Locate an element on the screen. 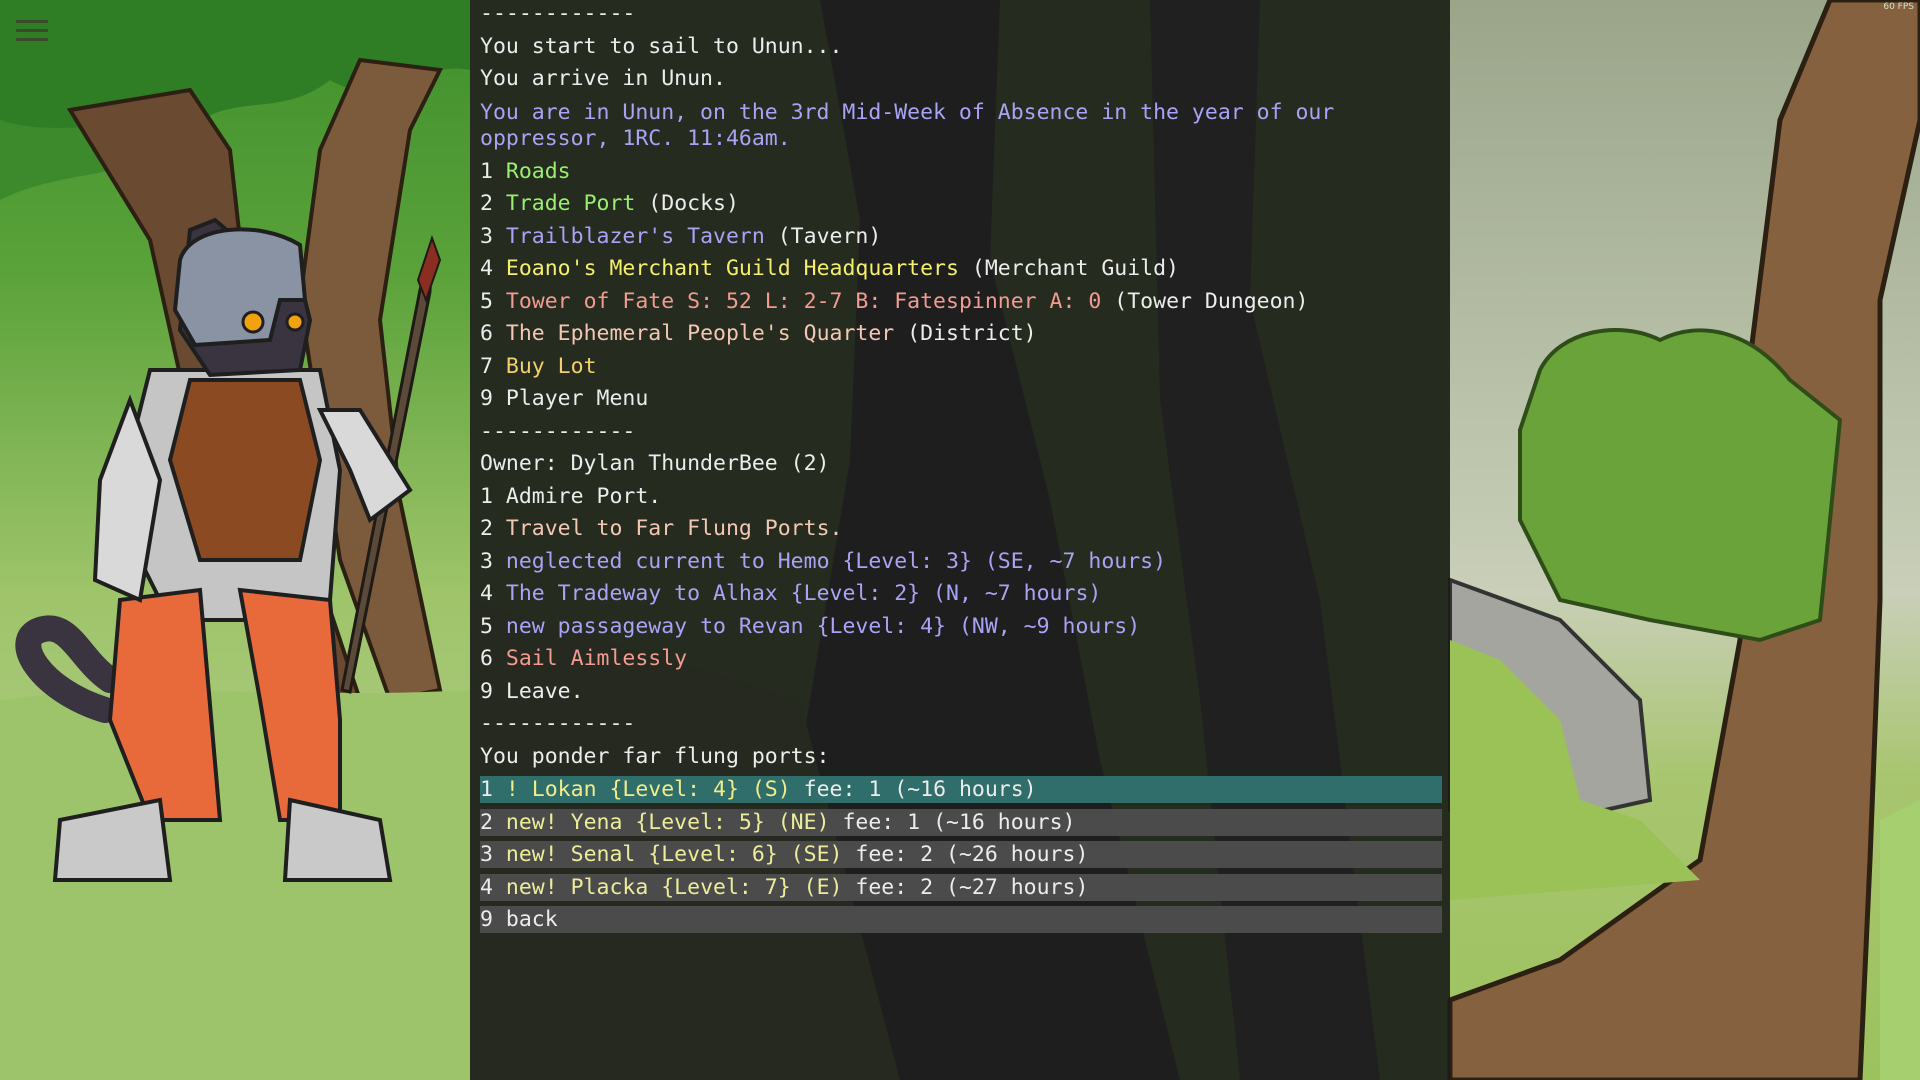 This screenshot has height=1080, width=1920. option-label: Trade Port is located at coordinates (570, 203).